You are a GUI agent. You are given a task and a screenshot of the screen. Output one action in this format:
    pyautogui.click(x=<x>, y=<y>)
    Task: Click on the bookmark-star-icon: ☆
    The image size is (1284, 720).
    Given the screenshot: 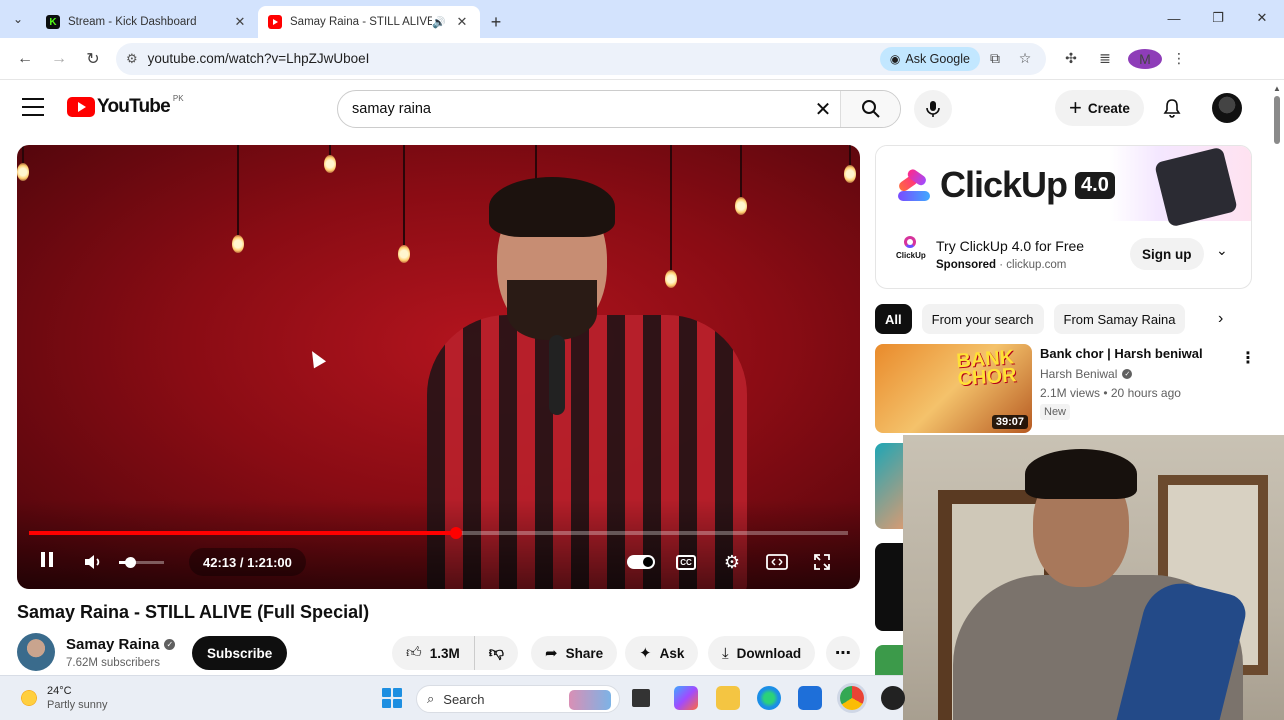 What is the action you would take?
    pyautogui.click(x=1025, y=58)
    